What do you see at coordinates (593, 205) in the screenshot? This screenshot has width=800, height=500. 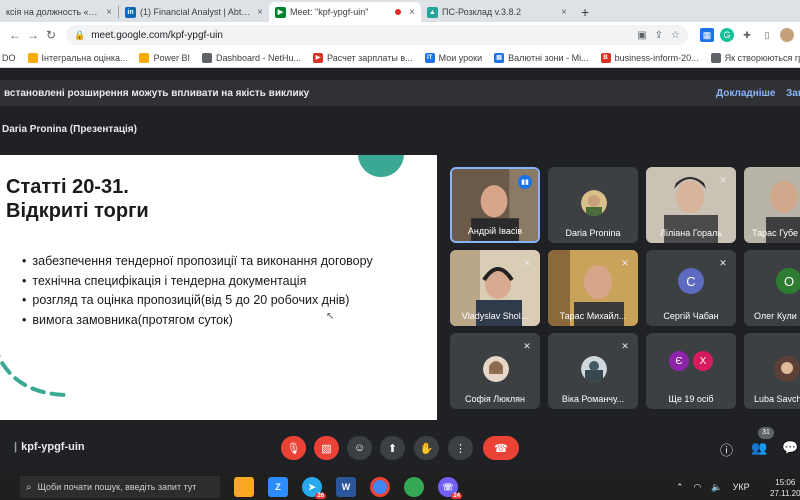 I see `participant-tile: Daria Pronina` at bounding box center [593, 205].